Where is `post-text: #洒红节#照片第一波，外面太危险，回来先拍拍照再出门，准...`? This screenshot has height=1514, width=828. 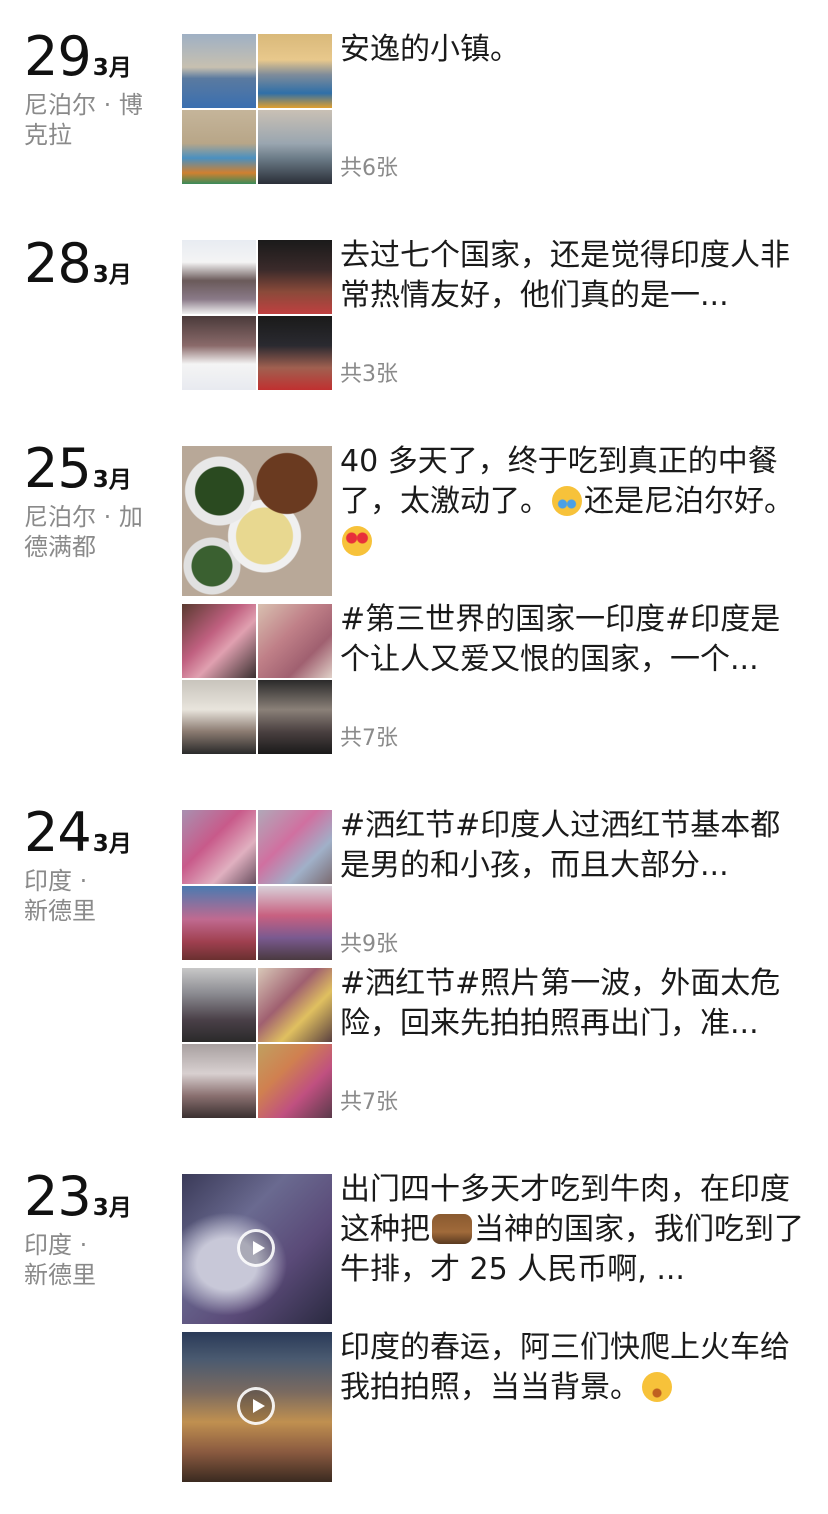 post-text: #洒红节#照片第一波，外面太危险，回来先拍拍照再出门，准... is located at coordinates (560, 1003).